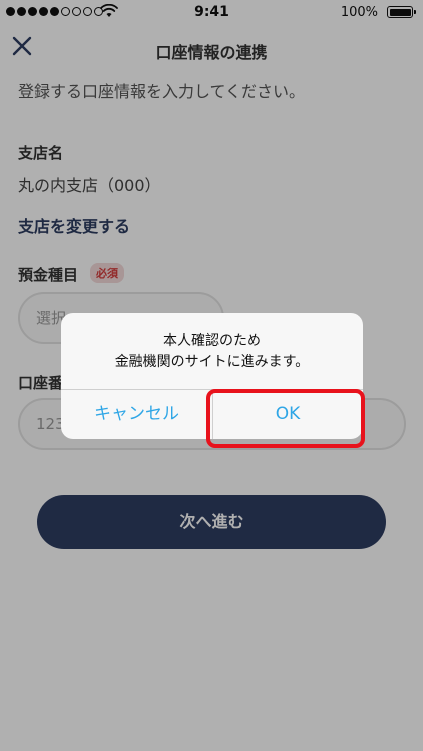  I want to click on dialog-message-line: 本人確認のため, so click(212, 341).